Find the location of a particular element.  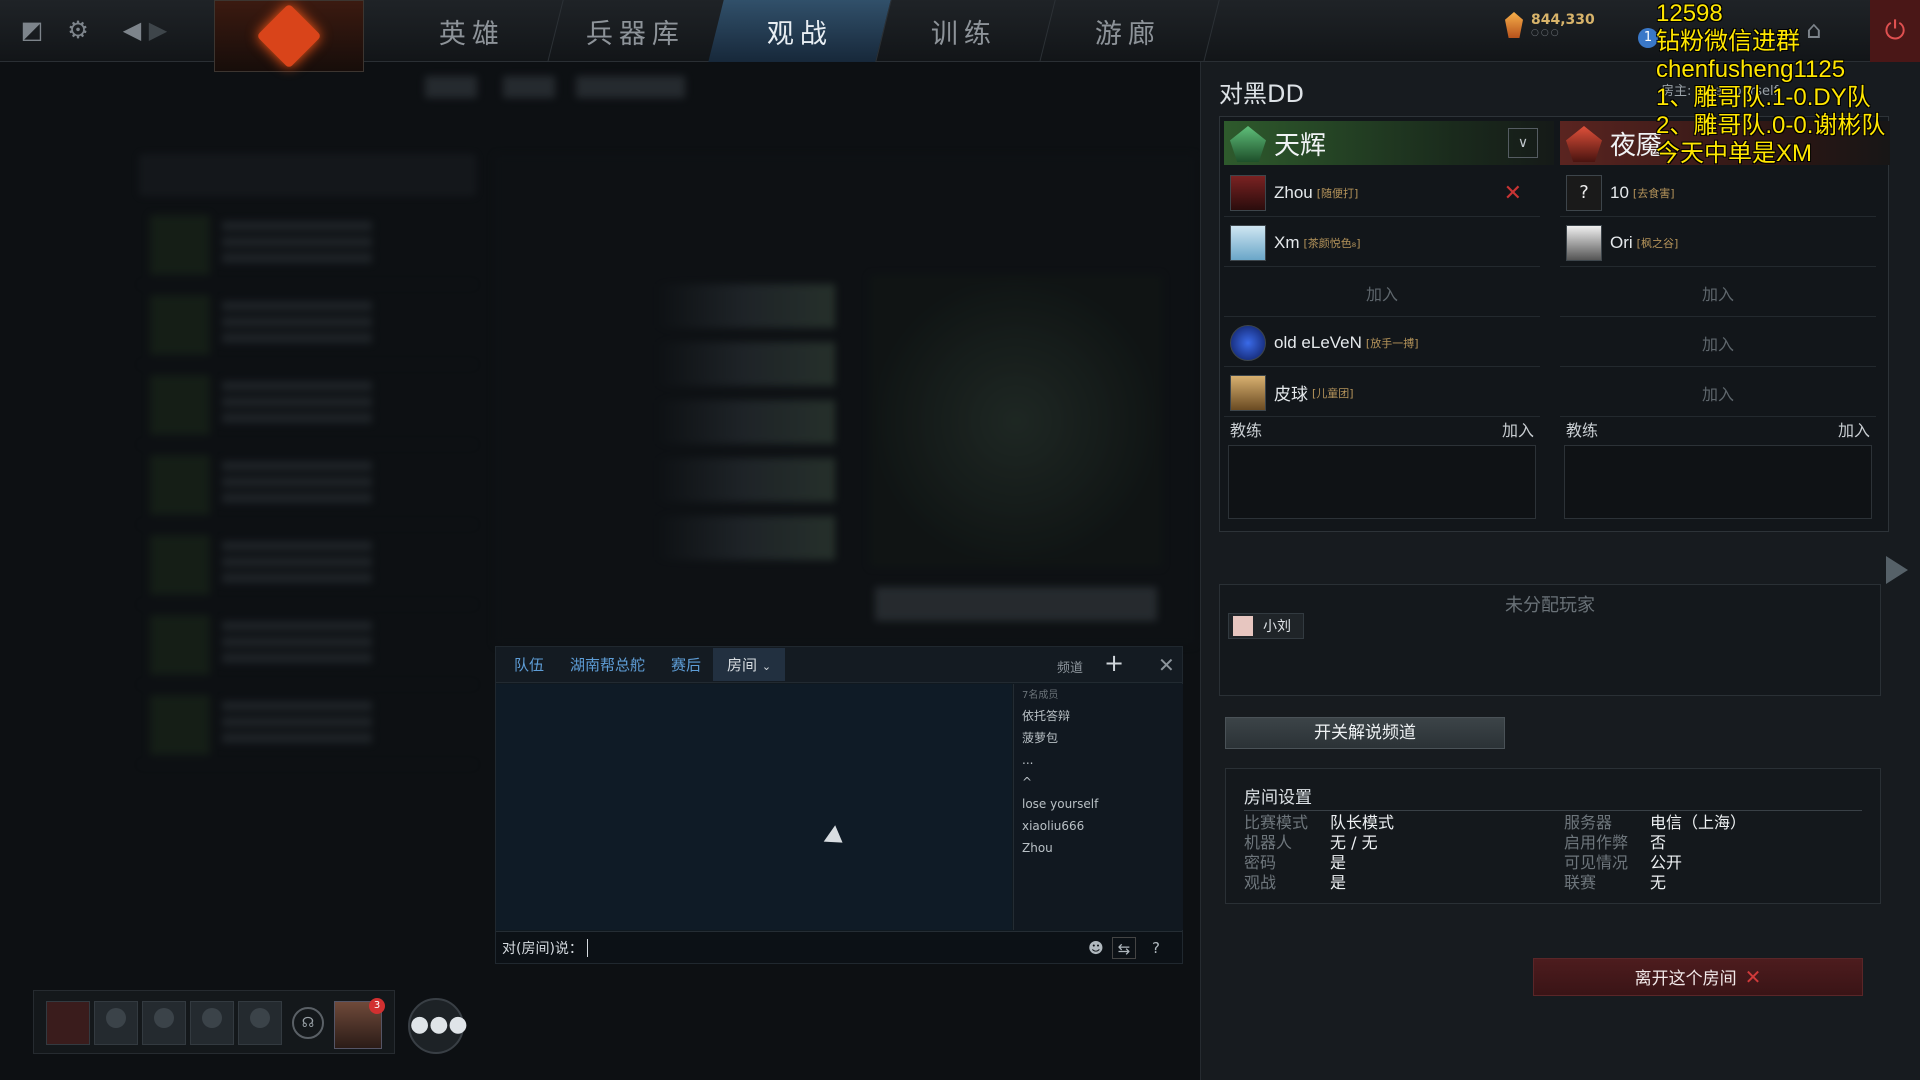

match-search-input is located at coordinates (307, 175).